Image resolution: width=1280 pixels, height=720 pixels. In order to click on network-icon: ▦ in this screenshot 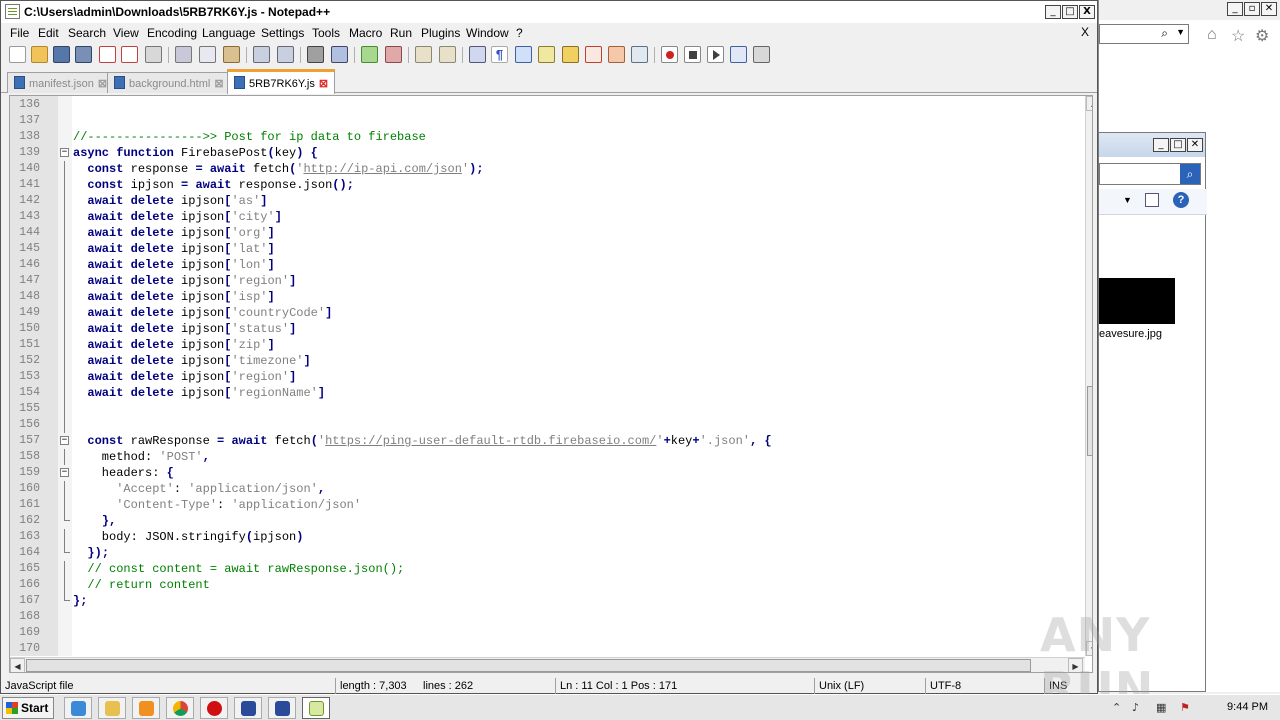, I will do `click(1161, 707)`.